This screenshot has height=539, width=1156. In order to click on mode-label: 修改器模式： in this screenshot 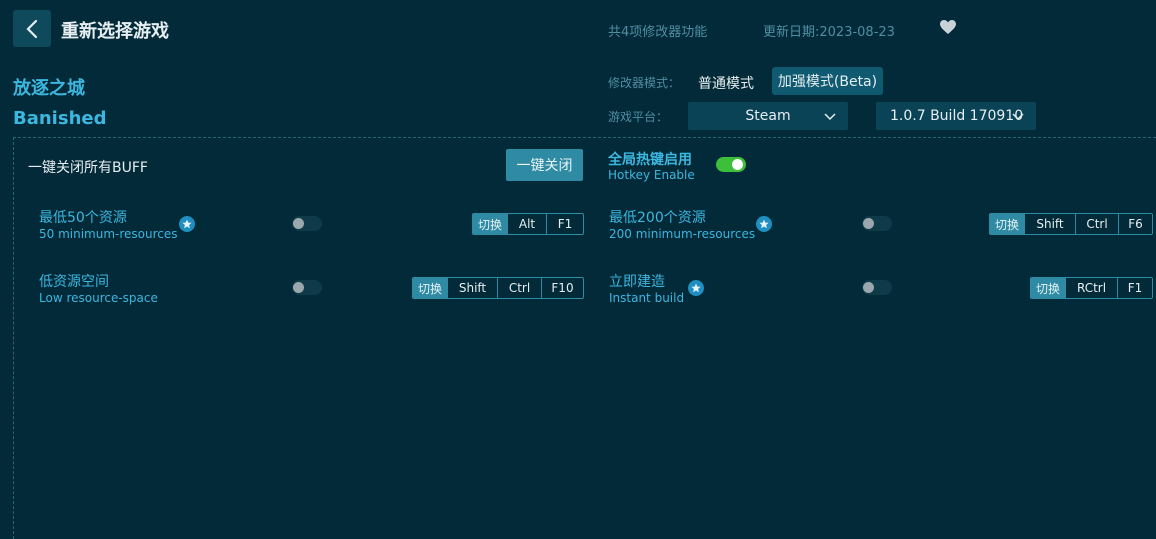, I will do `click(644, 83)`.